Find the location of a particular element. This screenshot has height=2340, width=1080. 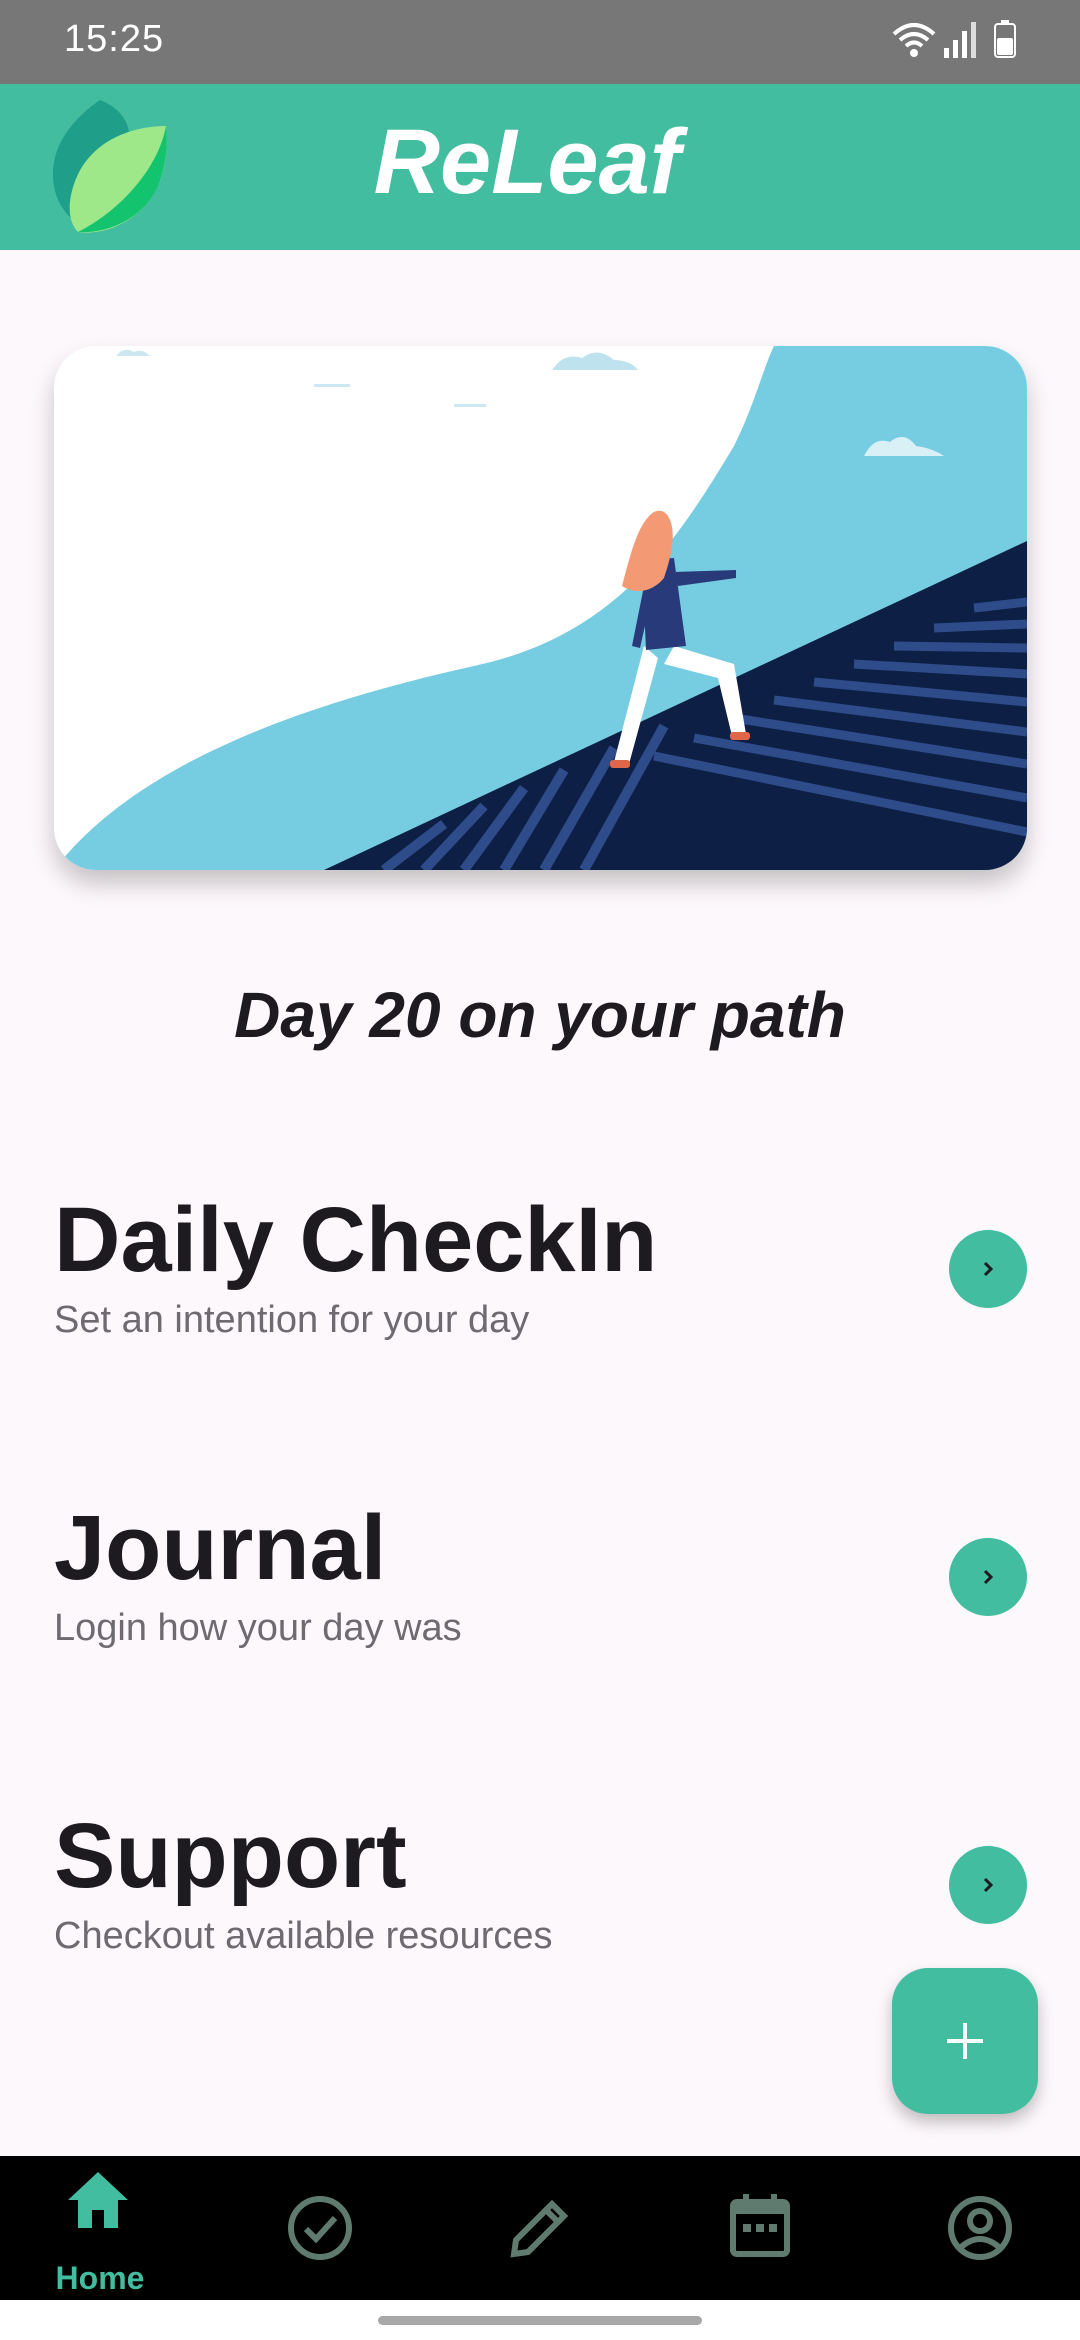

menu-item-subtitle: Set an intention for your day is located at coordinates (292, 1320).